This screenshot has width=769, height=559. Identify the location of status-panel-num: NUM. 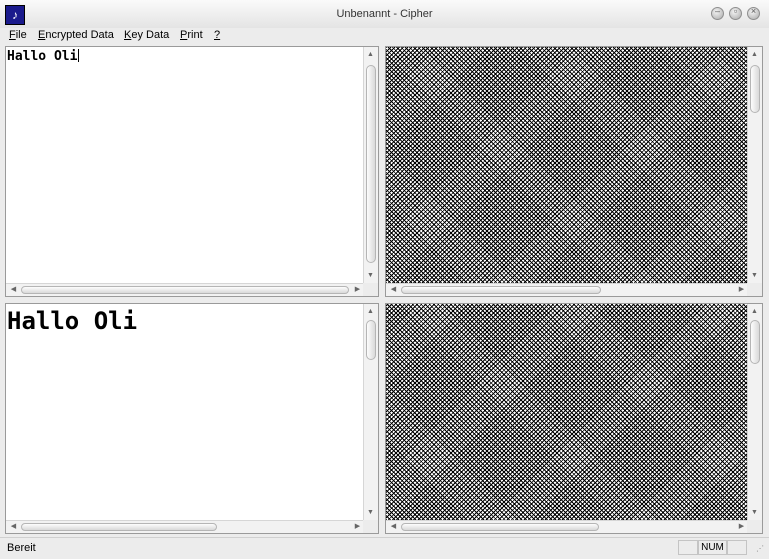
(712, 547).